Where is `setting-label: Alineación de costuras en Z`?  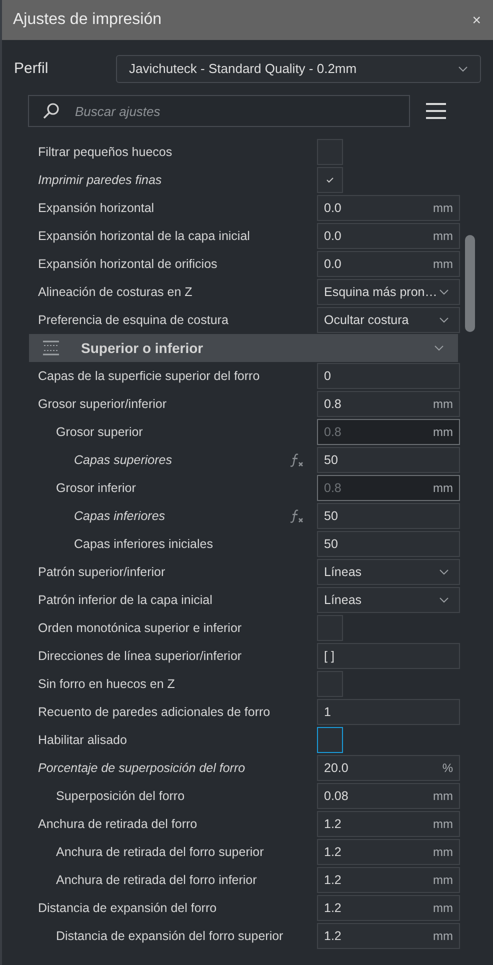 setting-label: Alineación de costuras en Z is located at coordinates (116, 292).